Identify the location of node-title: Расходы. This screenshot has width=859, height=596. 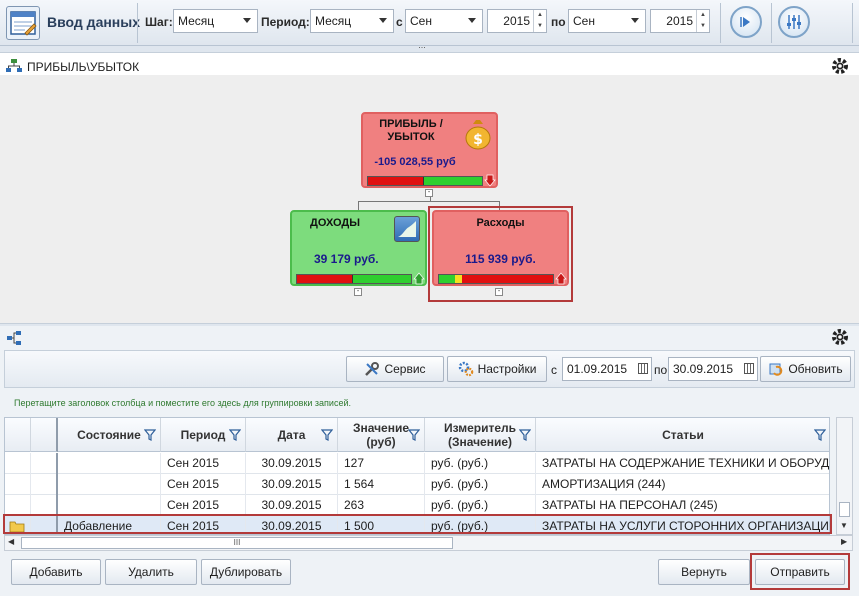
(500, 223).